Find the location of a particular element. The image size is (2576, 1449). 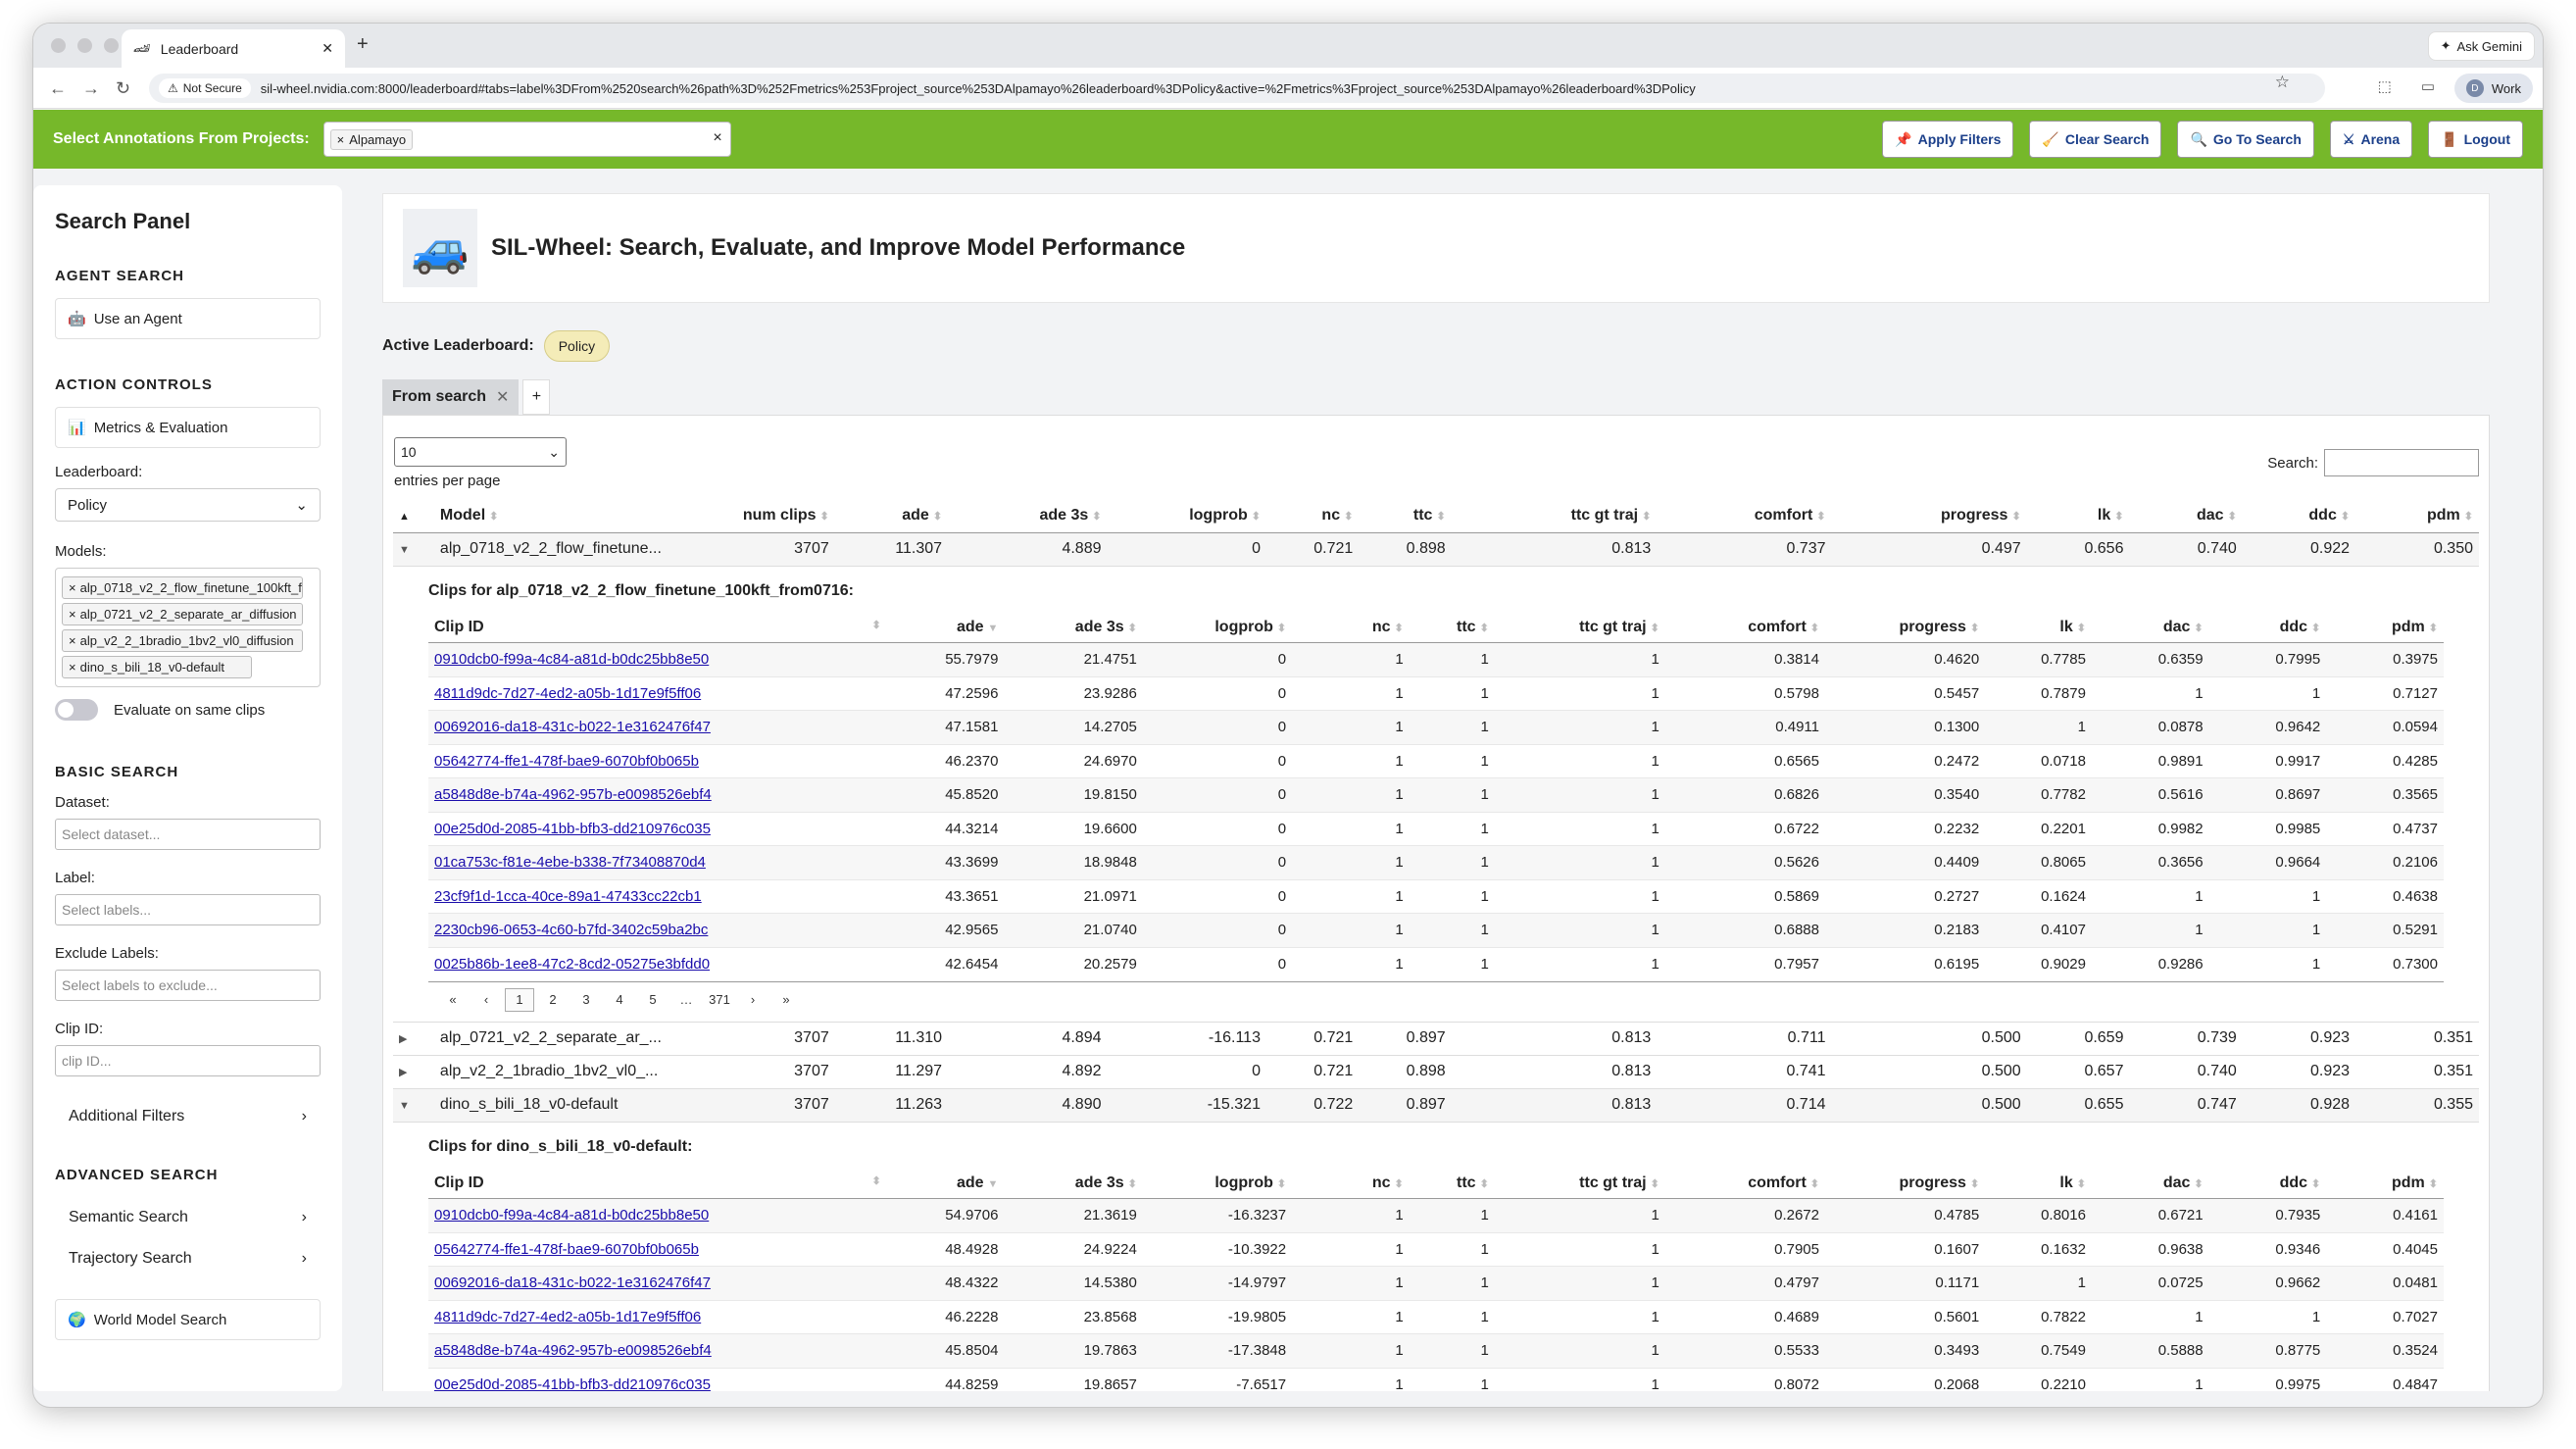

clips-column-header: ade 3s ⬍ is located at coordinates (1073, 628).